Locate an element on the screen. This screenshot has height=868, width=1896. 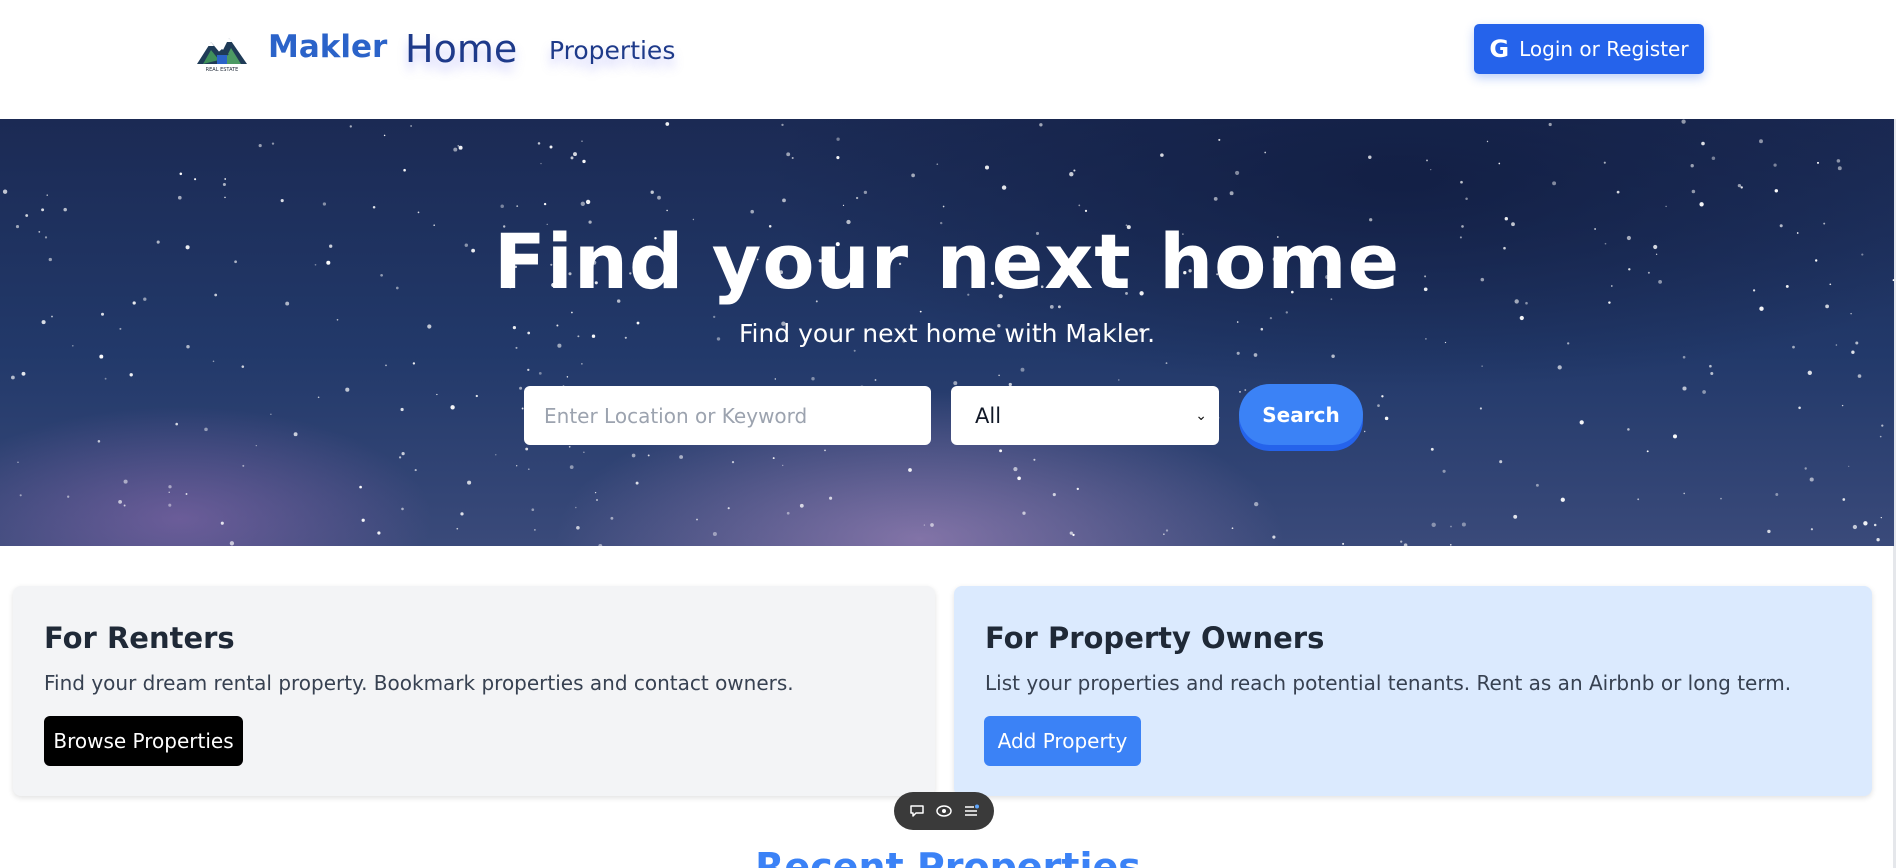
google-icon: G is located at coordinates (1499, 49).